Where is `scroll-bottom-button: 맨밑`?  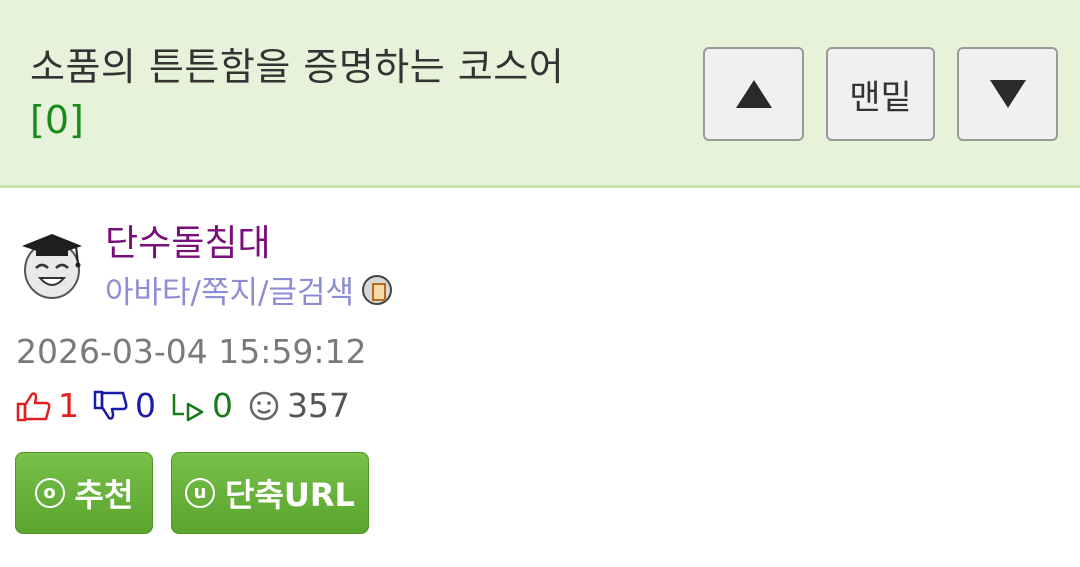
scroll-bottom-button: 맨밑 is located at coordinates (880, 94).